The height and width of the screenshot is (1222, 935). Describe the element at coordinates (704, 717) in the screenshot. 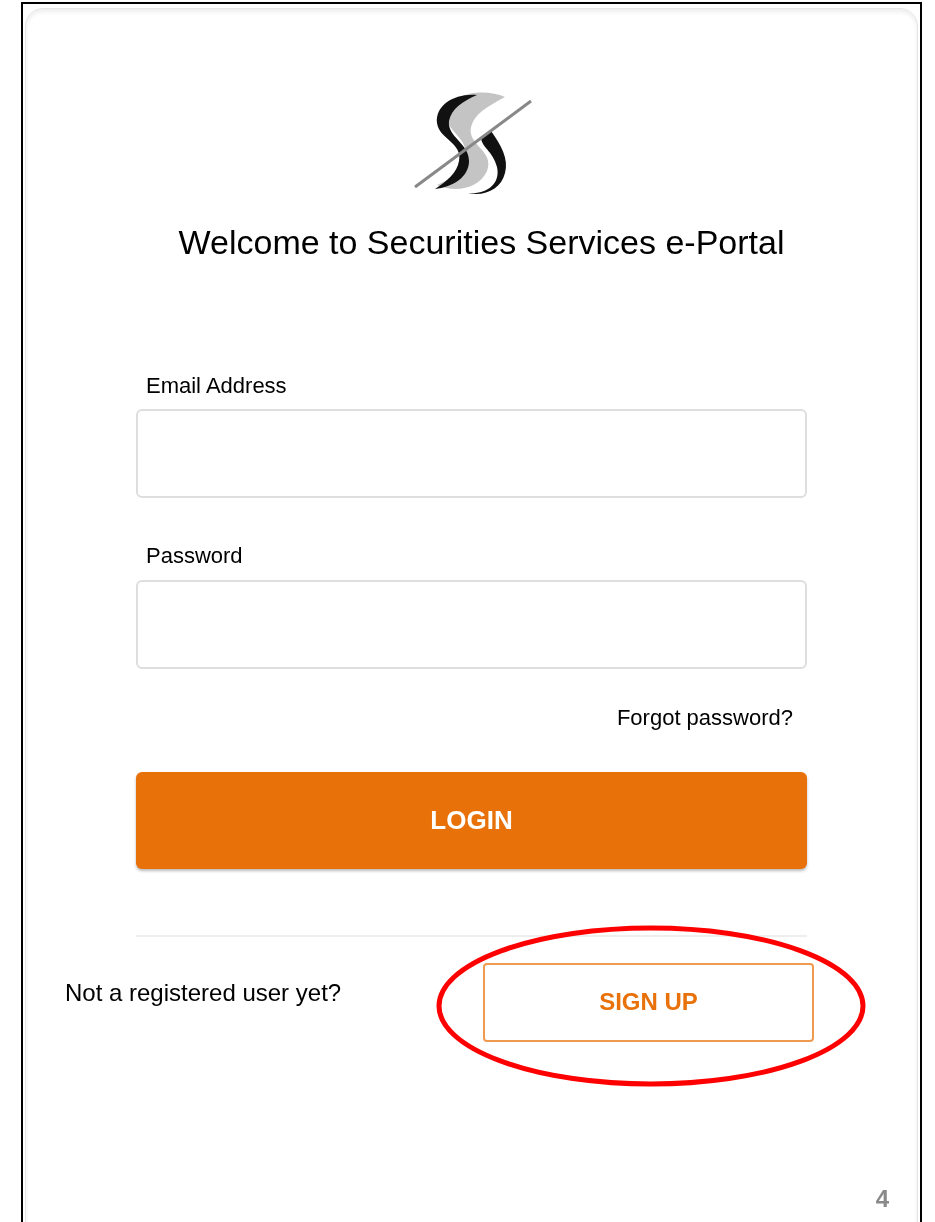

I see `forgot-password-link: Forgot password?` at that location.